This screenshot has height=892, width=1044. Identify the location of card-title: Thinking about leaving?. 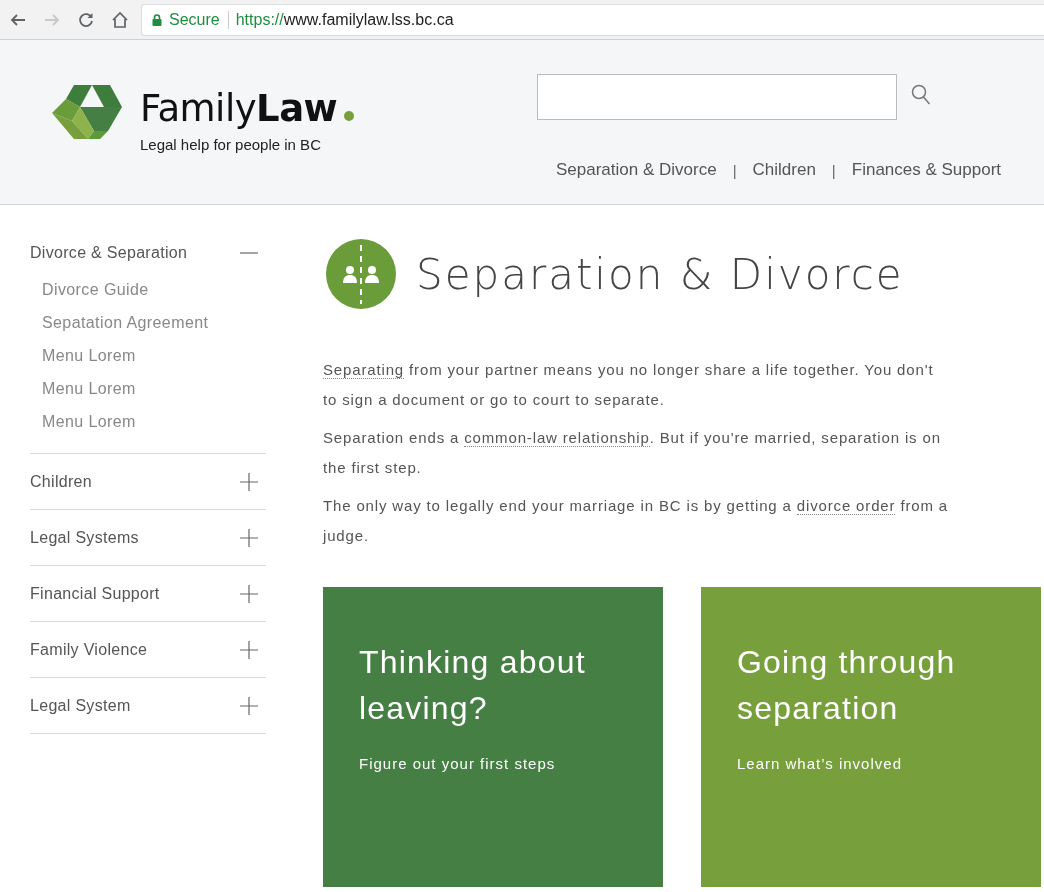
(473, 685).